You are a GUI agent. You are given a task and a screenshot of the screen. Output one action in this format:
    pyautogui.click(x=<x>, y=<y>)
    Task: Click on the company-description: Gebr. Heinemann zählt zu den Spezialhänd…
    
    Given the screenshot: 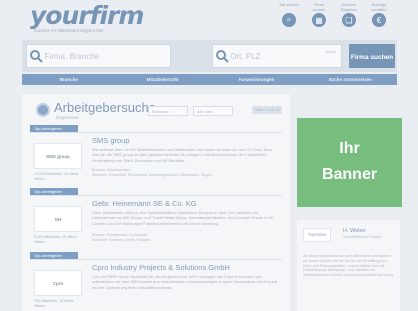 What is the action you would take?
    pyautogui.click(x=182, y=218)
    